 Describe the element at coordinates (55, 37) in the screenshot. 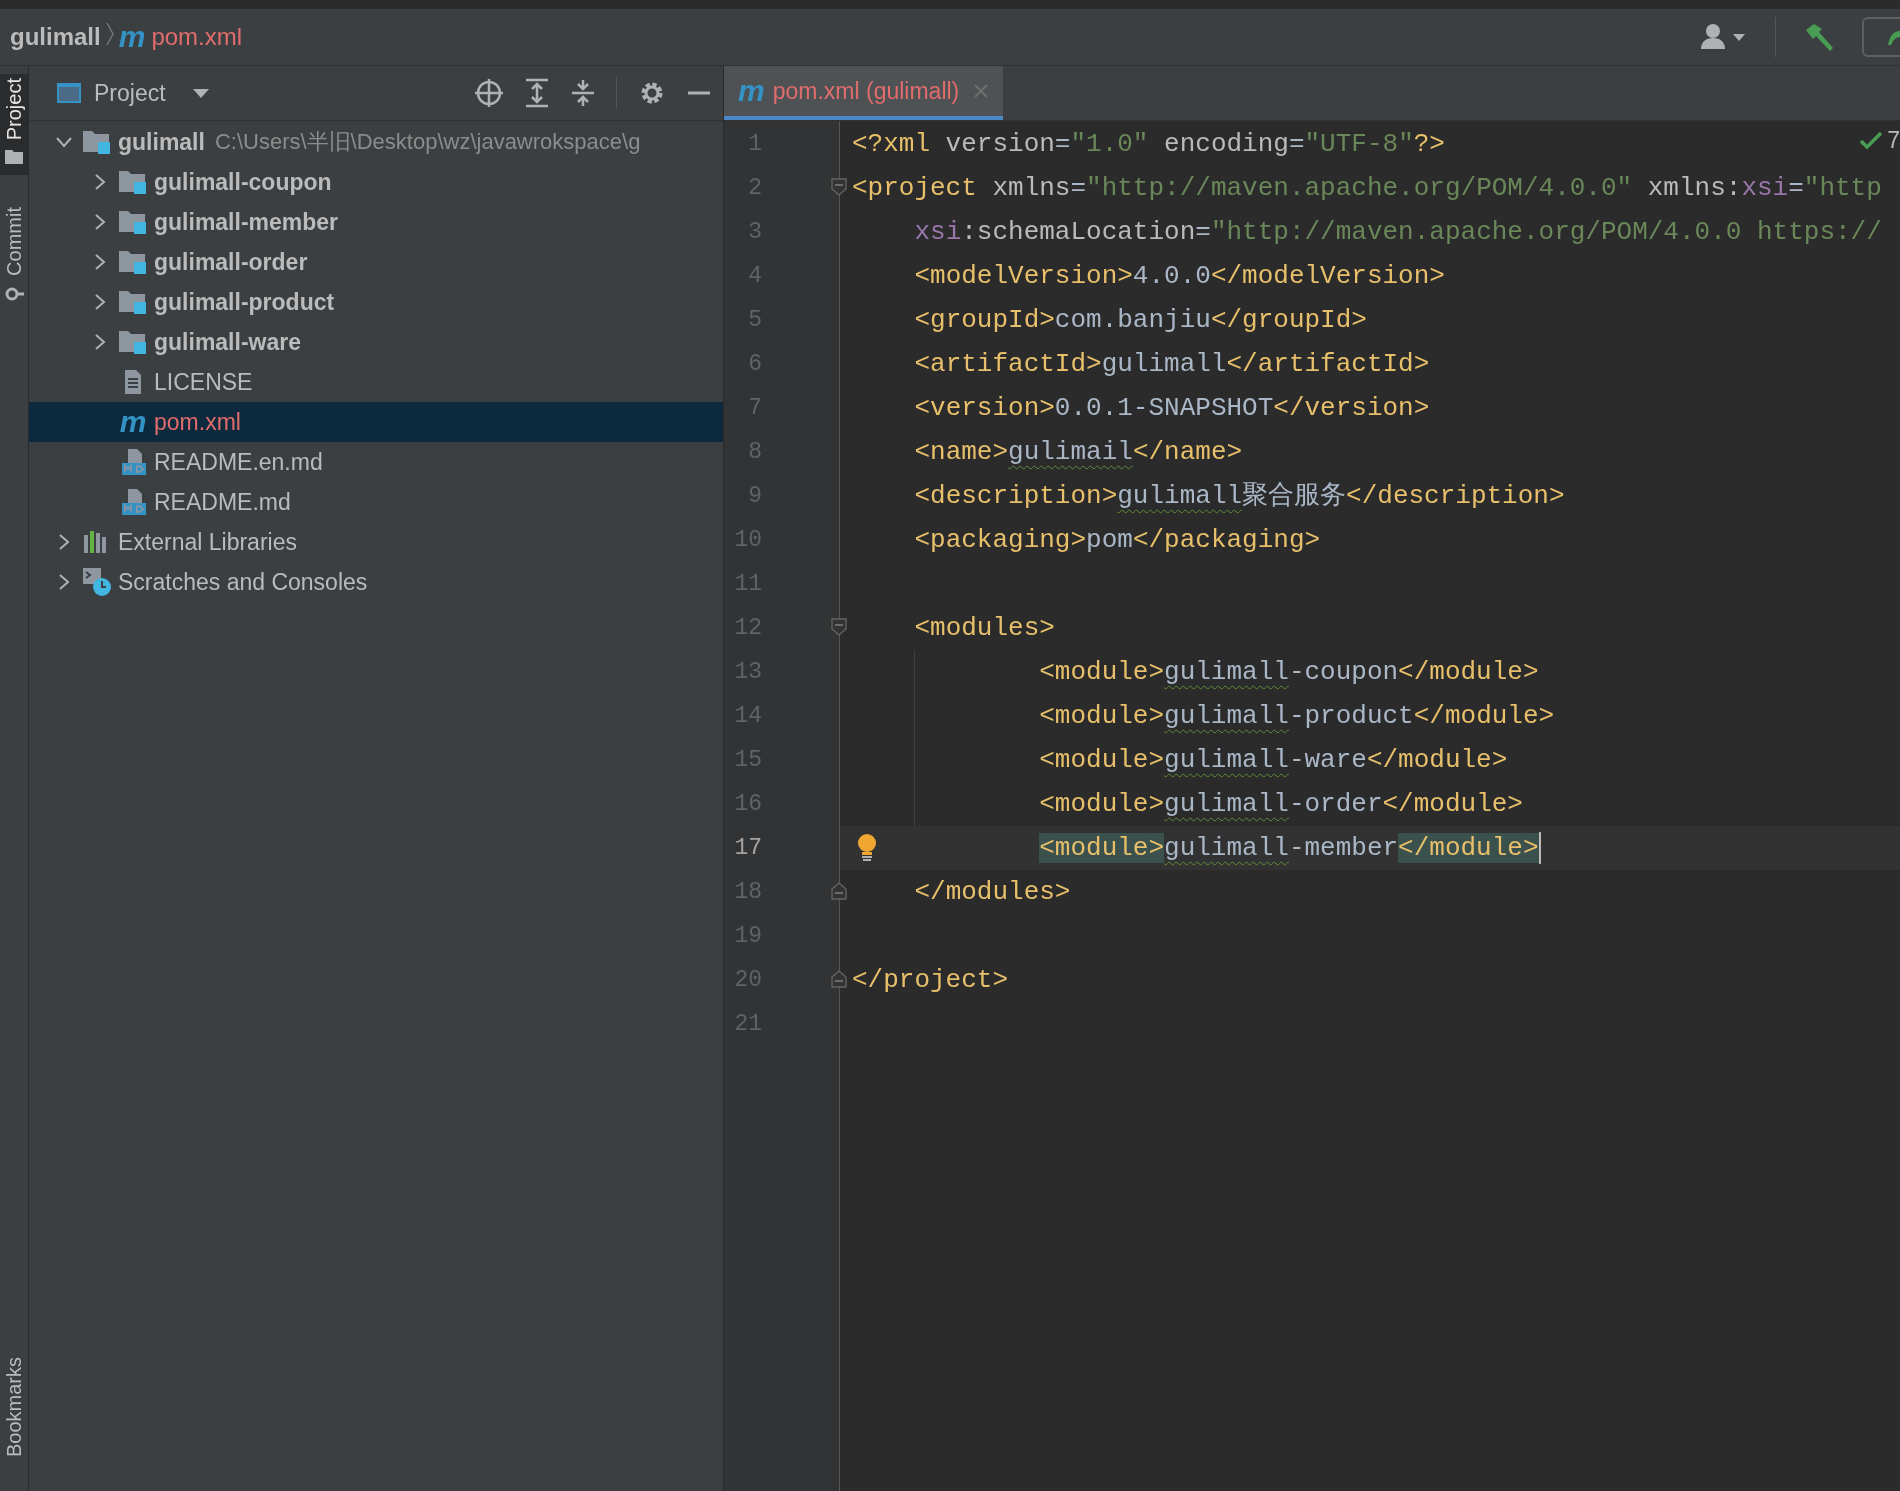

I see `breadcrumb-item: gulimall` at that location.